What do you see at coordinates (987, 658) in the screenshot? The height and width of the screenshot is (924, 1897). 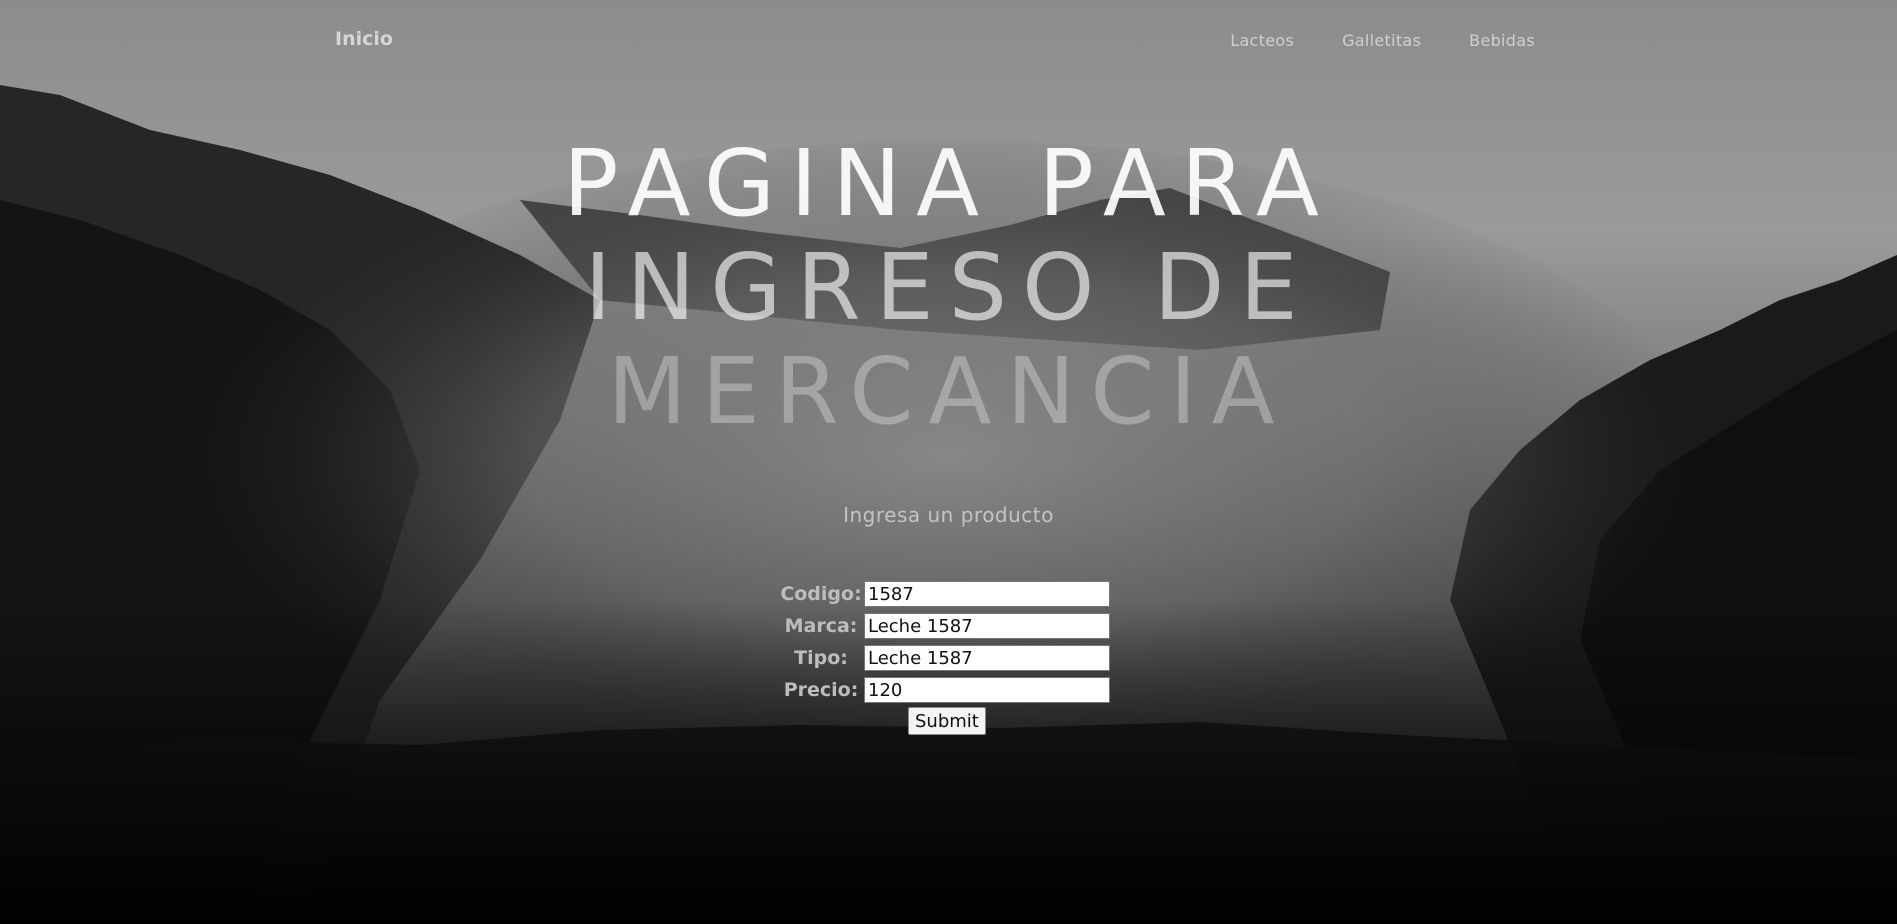 I see `tipo-input` at bounding box center [987, 658].